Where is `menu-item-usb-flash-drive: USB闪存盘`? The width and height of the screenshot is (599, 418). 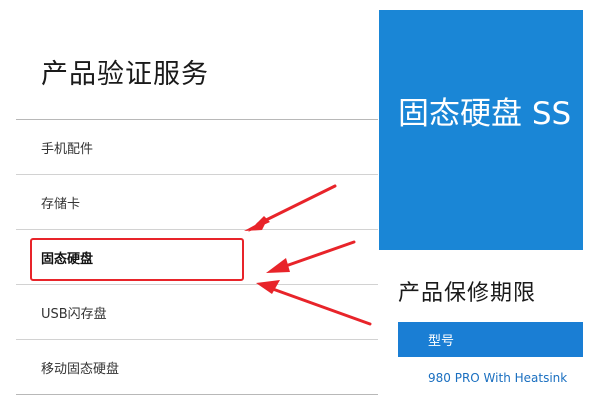
menu-item-usb-flash-drive: USB闪存盘 is located at coordinates (197, 312).